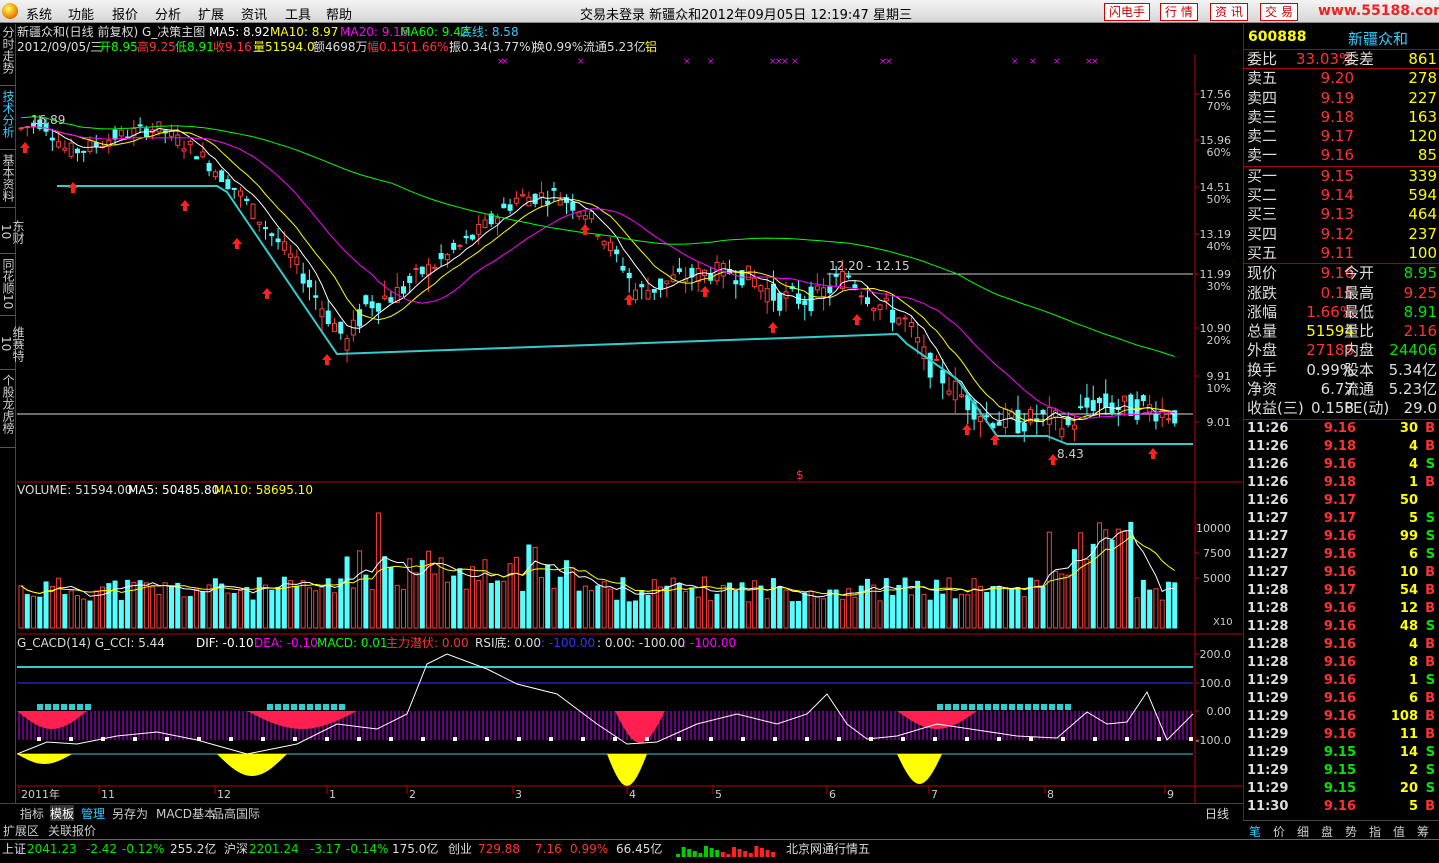  I want to click on tick-time: 11:26, so click(1268, 500).